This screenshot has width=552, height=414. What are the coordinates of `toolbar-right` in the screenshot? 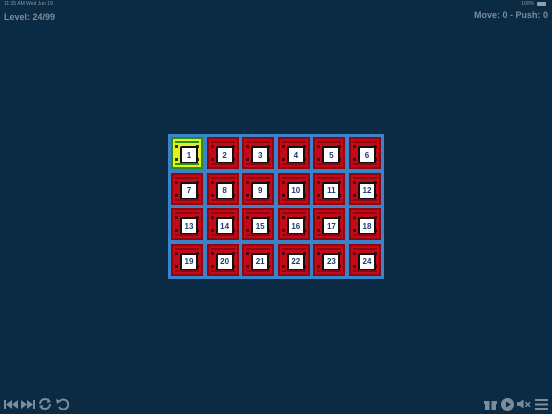 It's located at (515, 404).